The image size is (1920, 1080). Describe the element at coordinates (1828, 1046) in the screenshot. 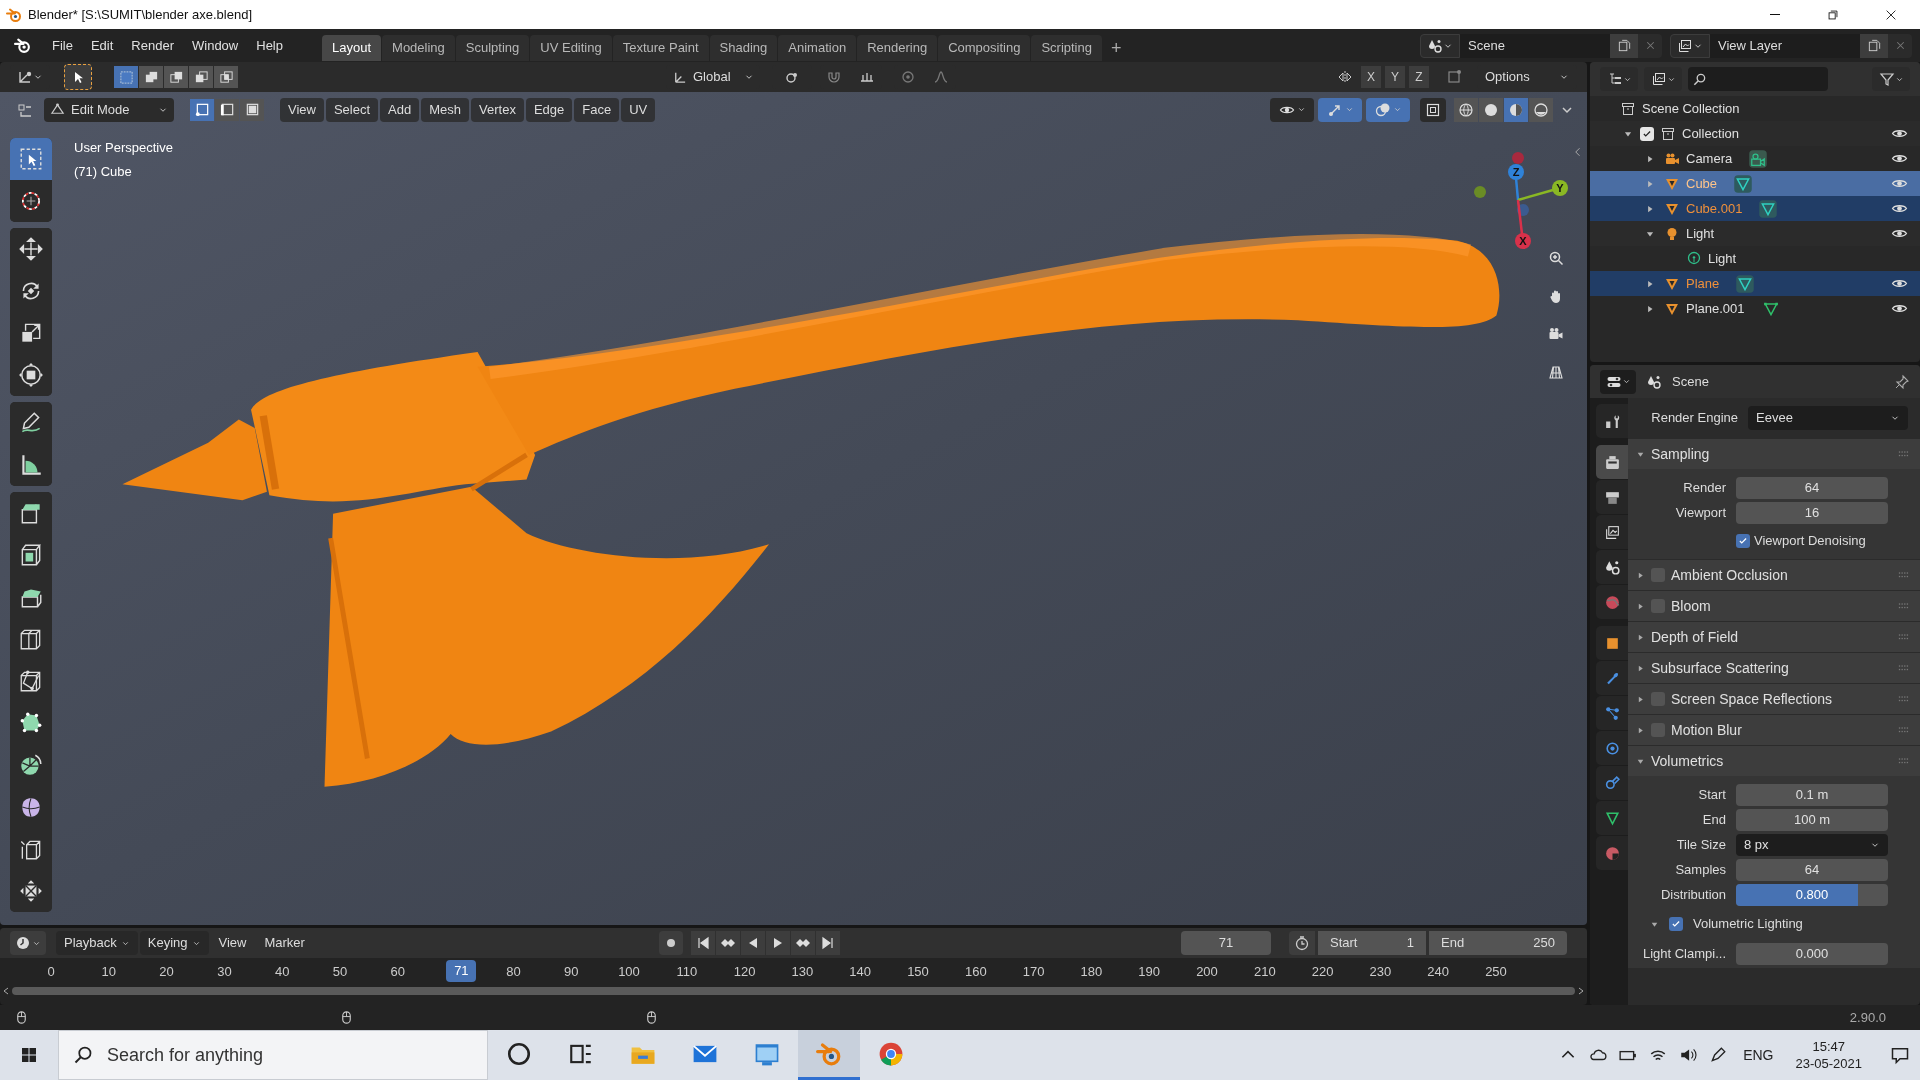

I see `clock-time: 15:47` at that location.